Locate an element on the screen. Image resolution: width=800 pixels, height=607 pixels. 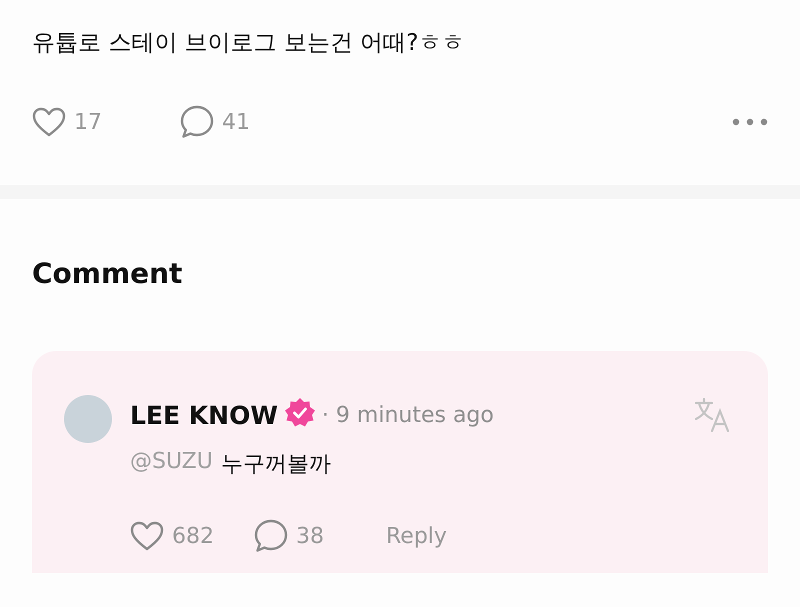
comment-count: 41 is located at coordinates (236, 122).